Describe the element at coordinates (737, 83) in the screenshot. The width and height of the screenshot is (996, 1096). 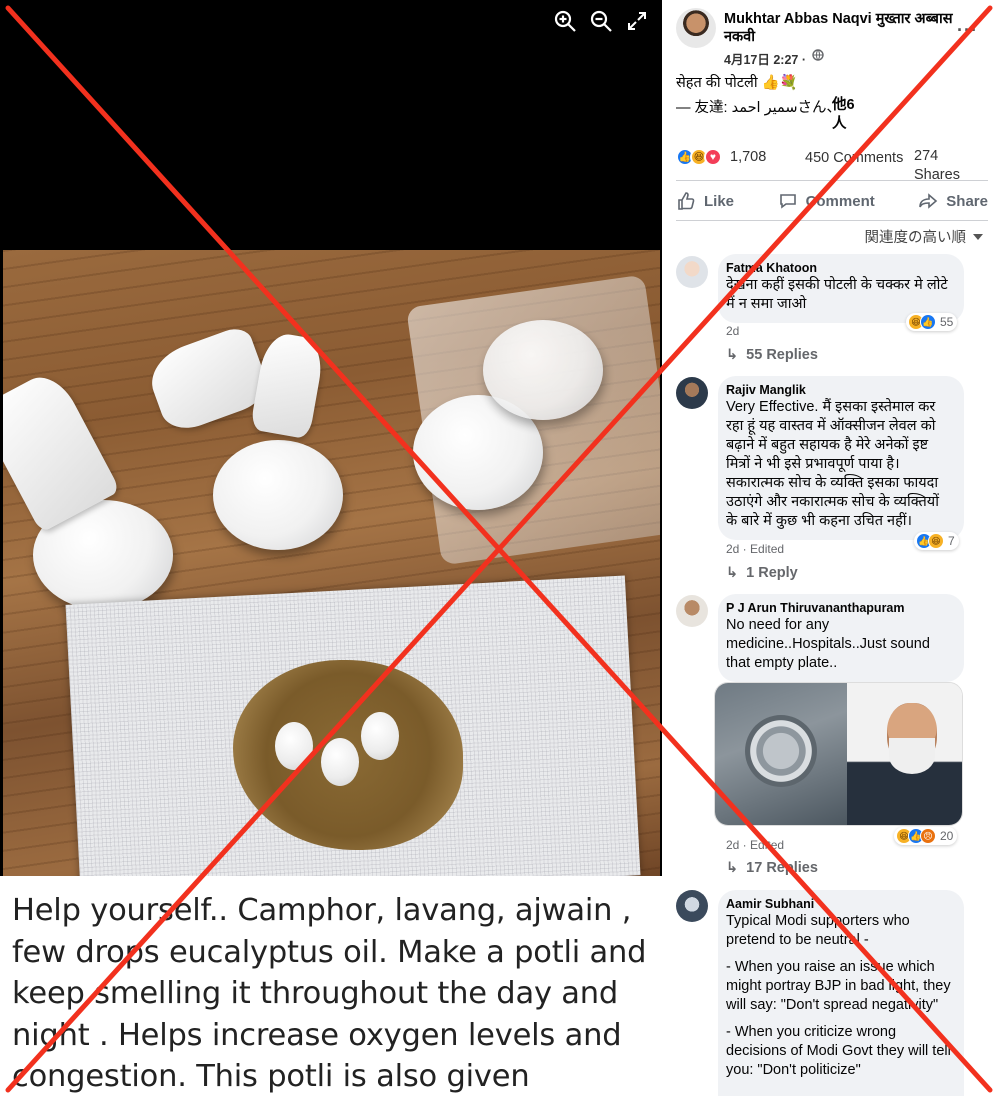
I see `post-text: सेहत की पोटली 👍💐` at that location.